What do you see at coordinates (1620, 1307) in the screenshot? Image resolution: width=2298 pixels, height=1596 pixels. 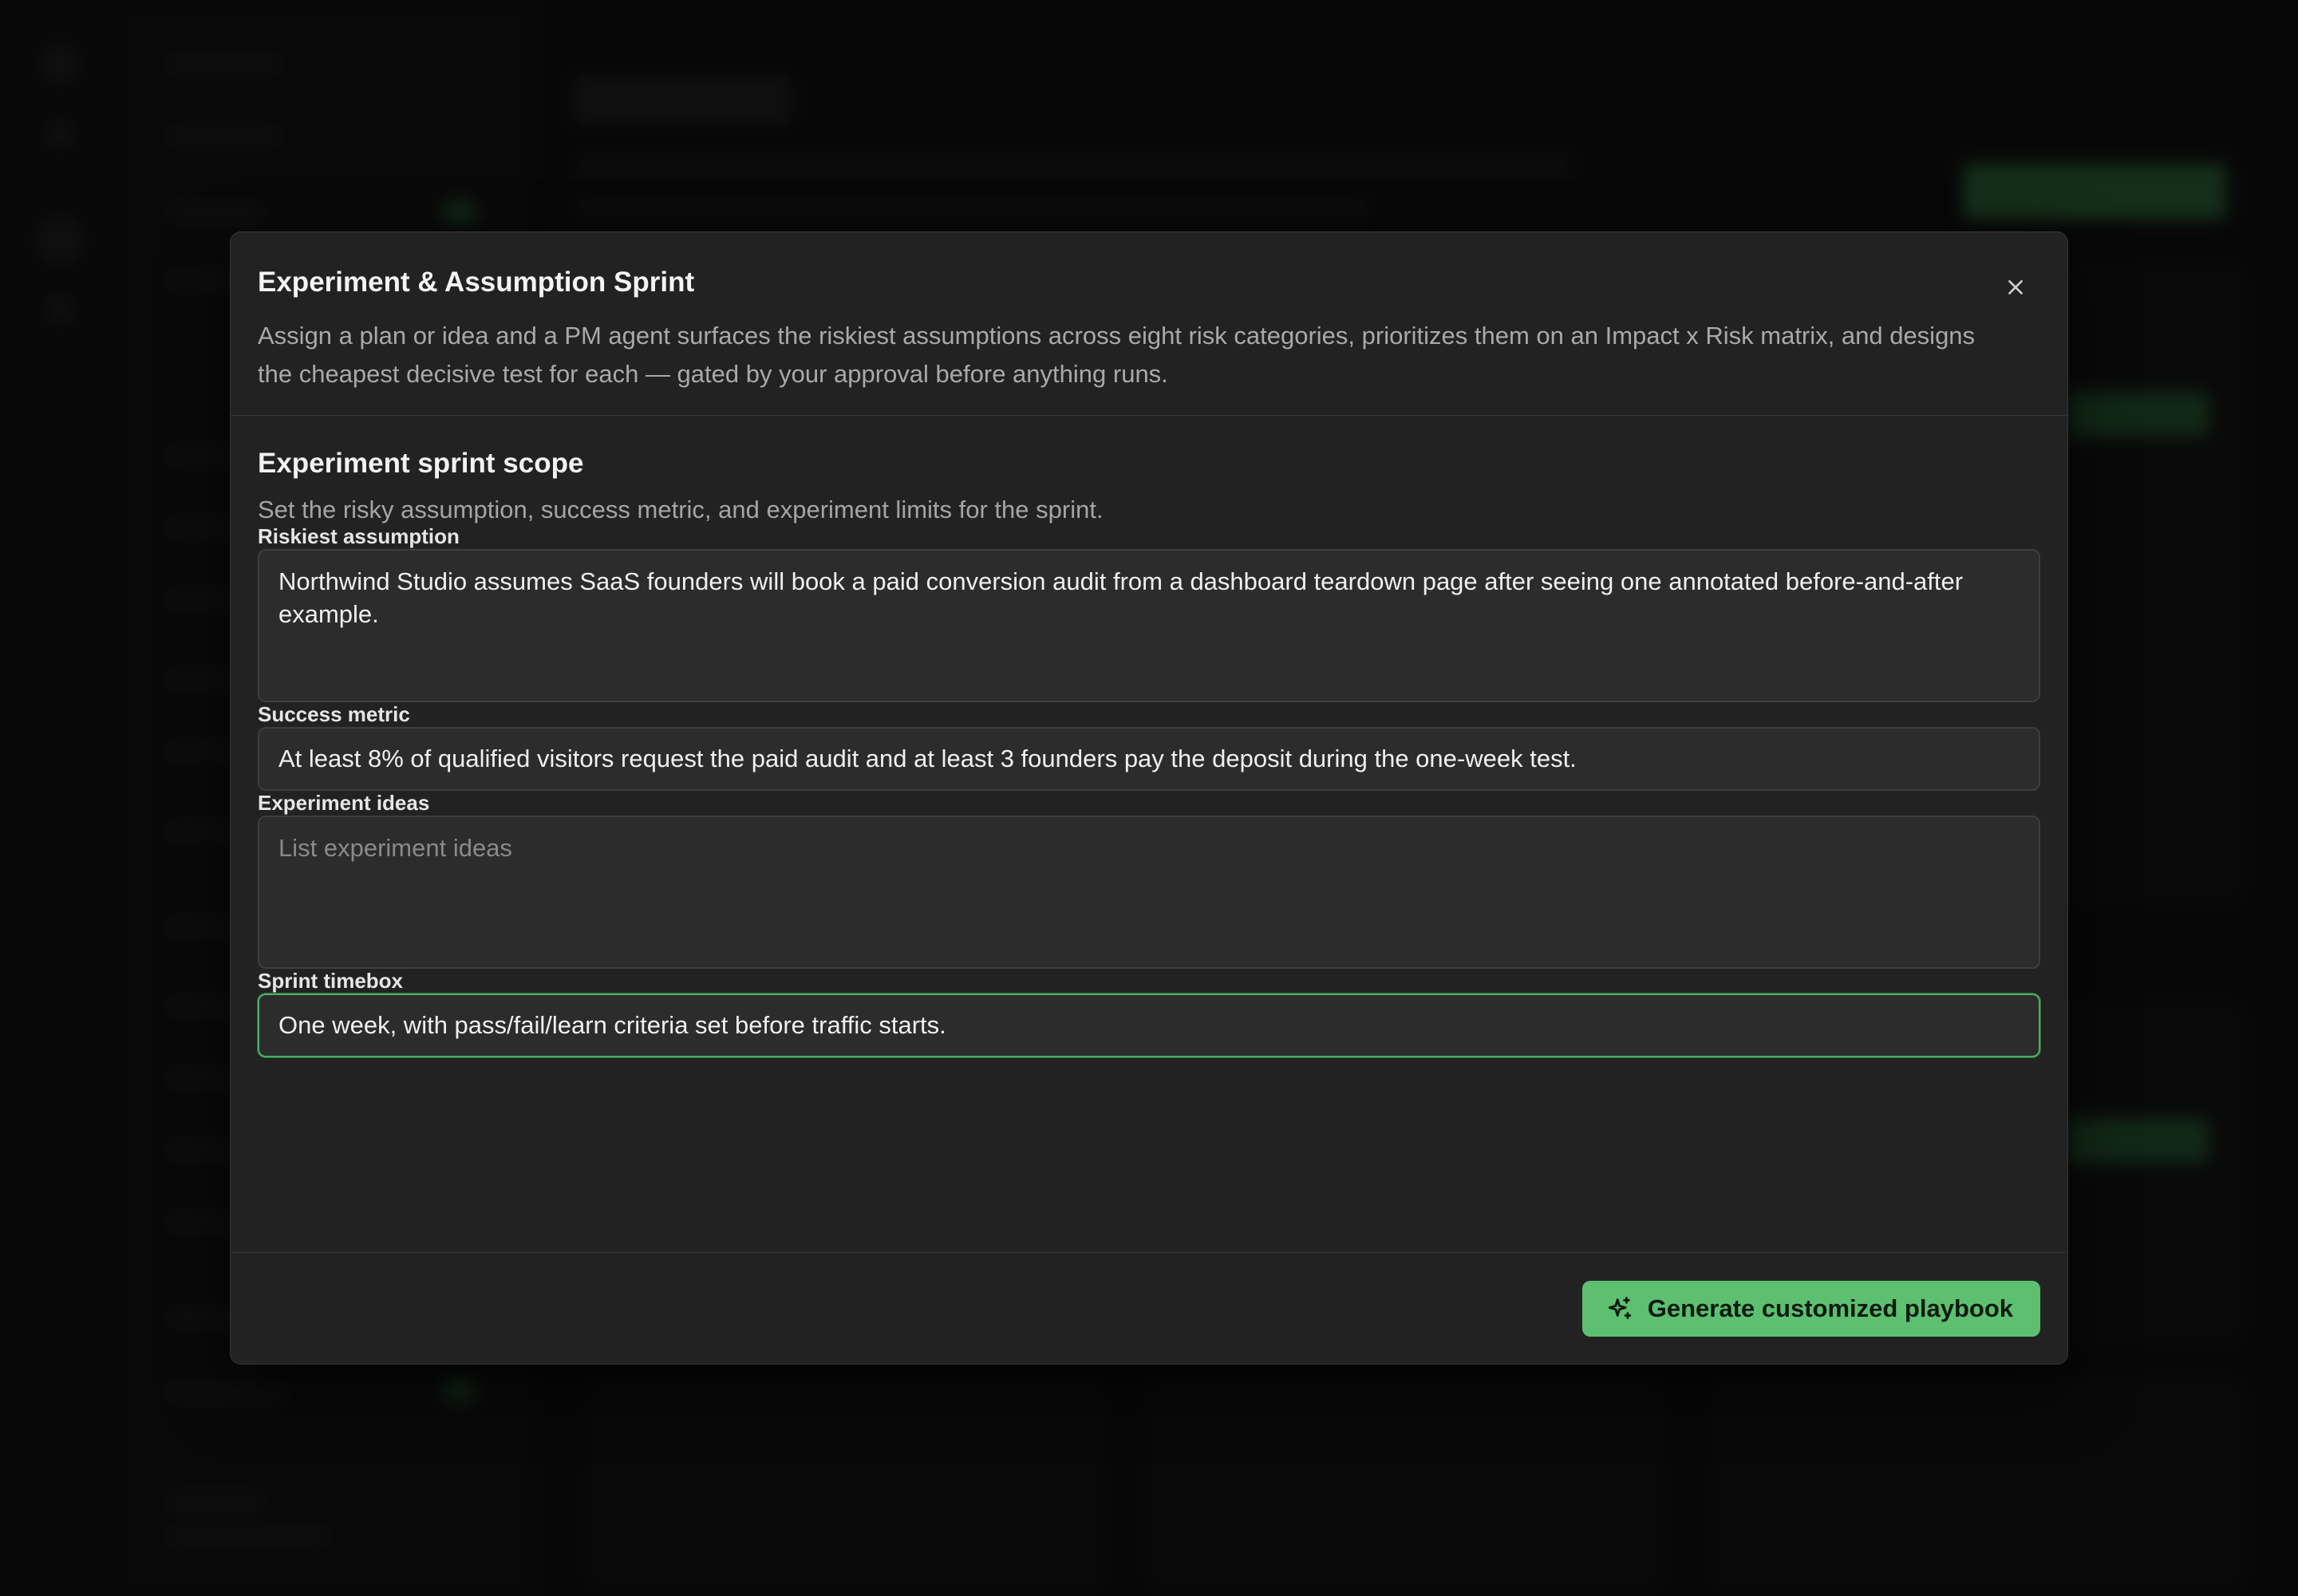 I see `sparkles-icon` at bounding box center [1620, 1307].